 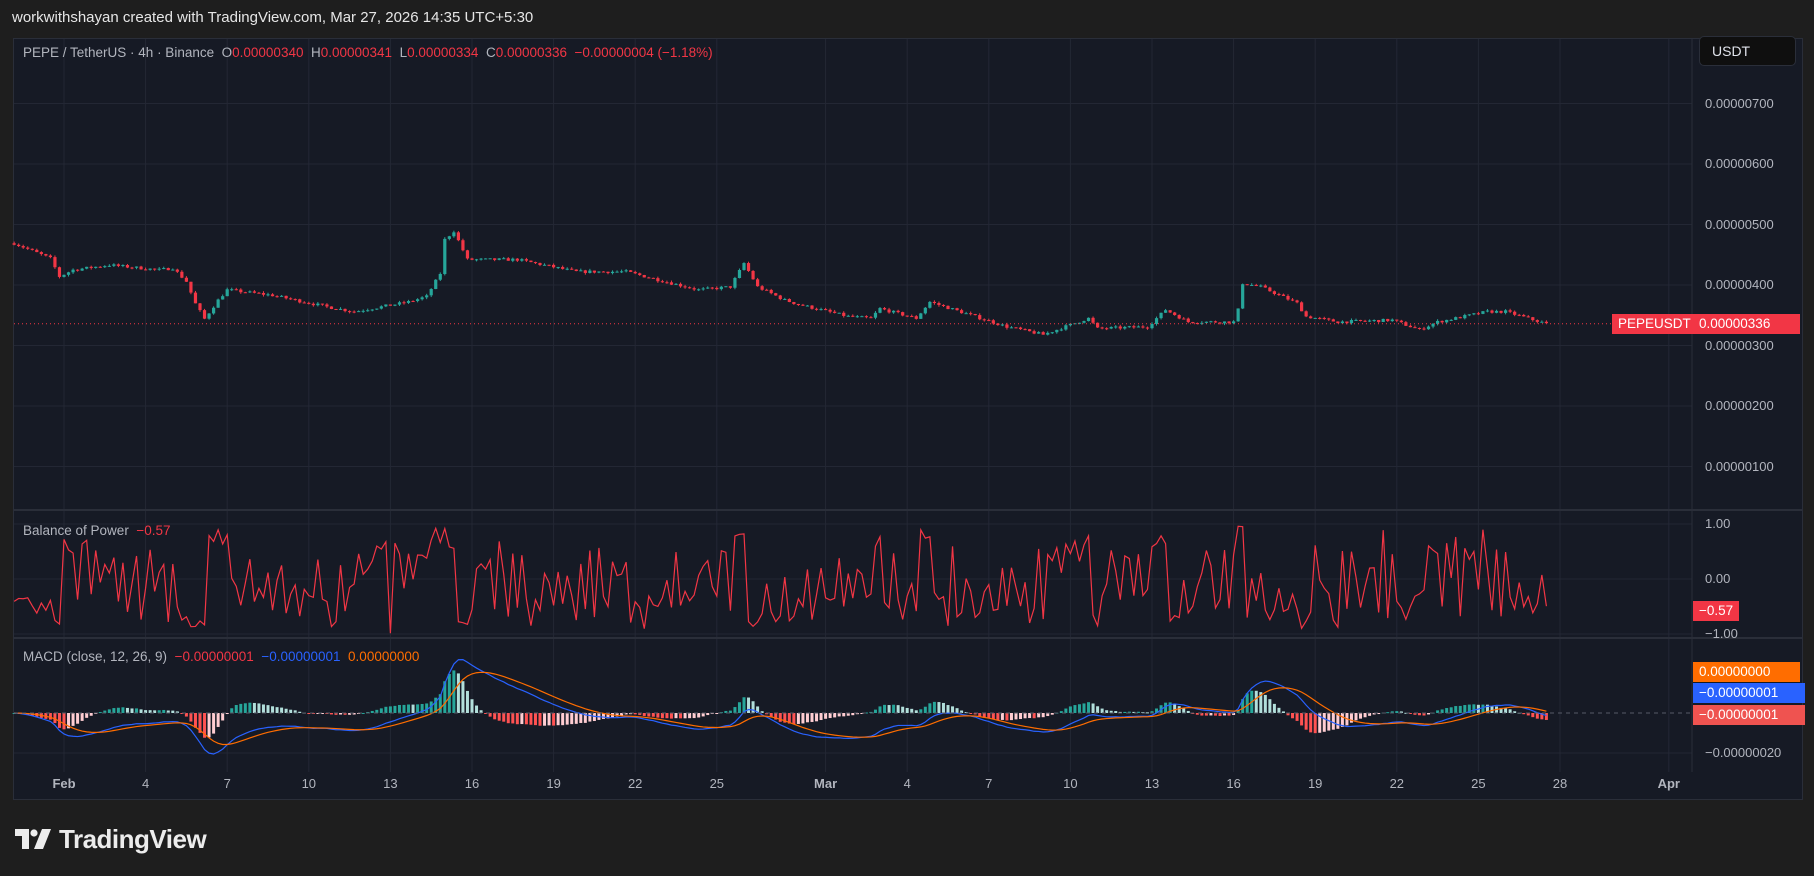 I want to click on currency-button: USDT, so click(x=1747, y=51).